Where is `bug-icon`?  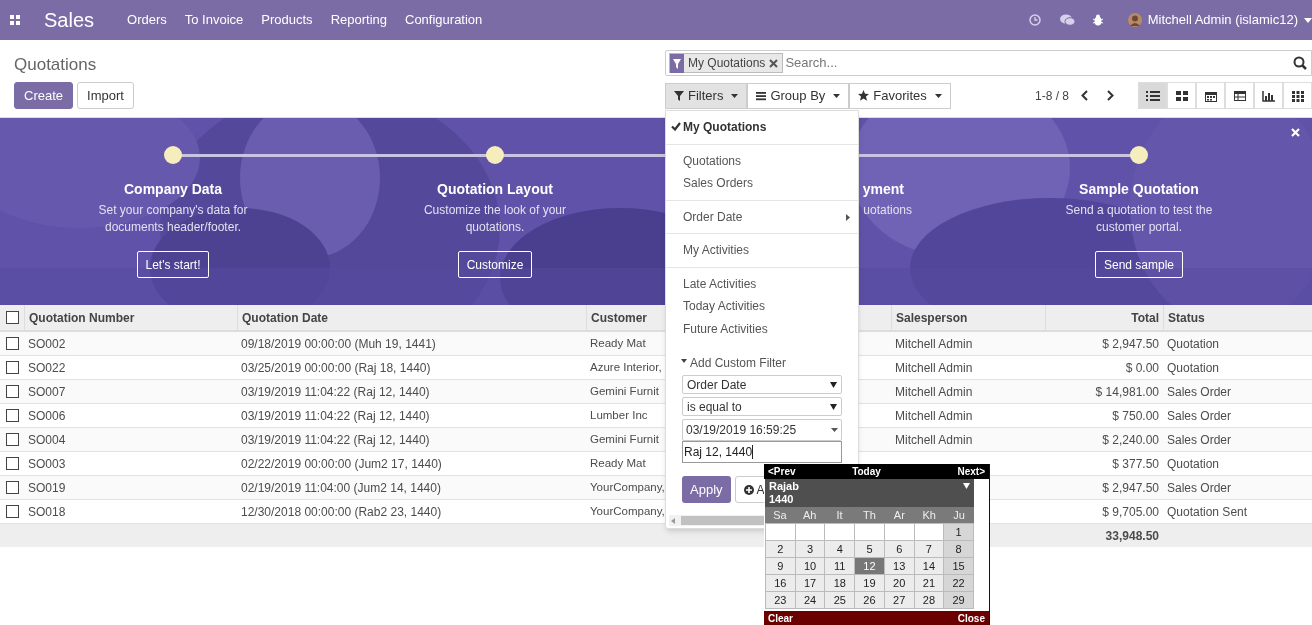
bug-icon is located at coordinates (1097, 20).